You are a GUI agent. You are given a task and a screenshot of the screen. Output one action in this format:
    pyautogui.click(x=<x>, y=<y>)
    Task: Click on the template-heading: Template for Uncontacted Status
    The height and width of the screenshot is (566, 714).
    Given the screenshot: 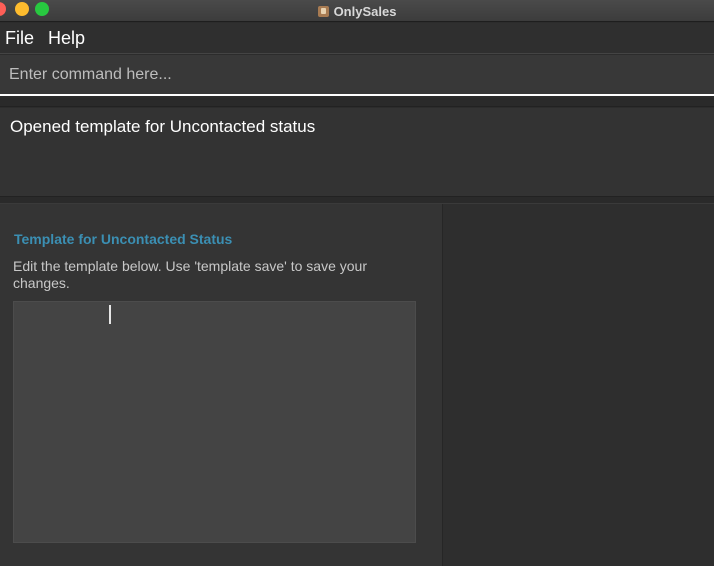 What is the action you would take?
    pyautogui.click(x=123, y=239)
    